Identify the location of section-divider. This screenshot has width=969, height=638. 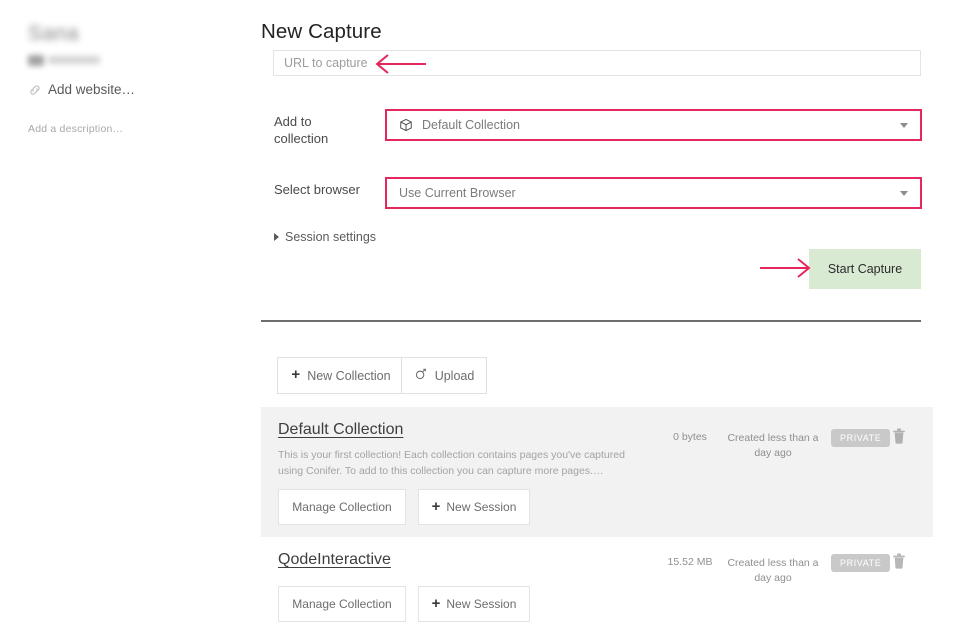
(591, 321).